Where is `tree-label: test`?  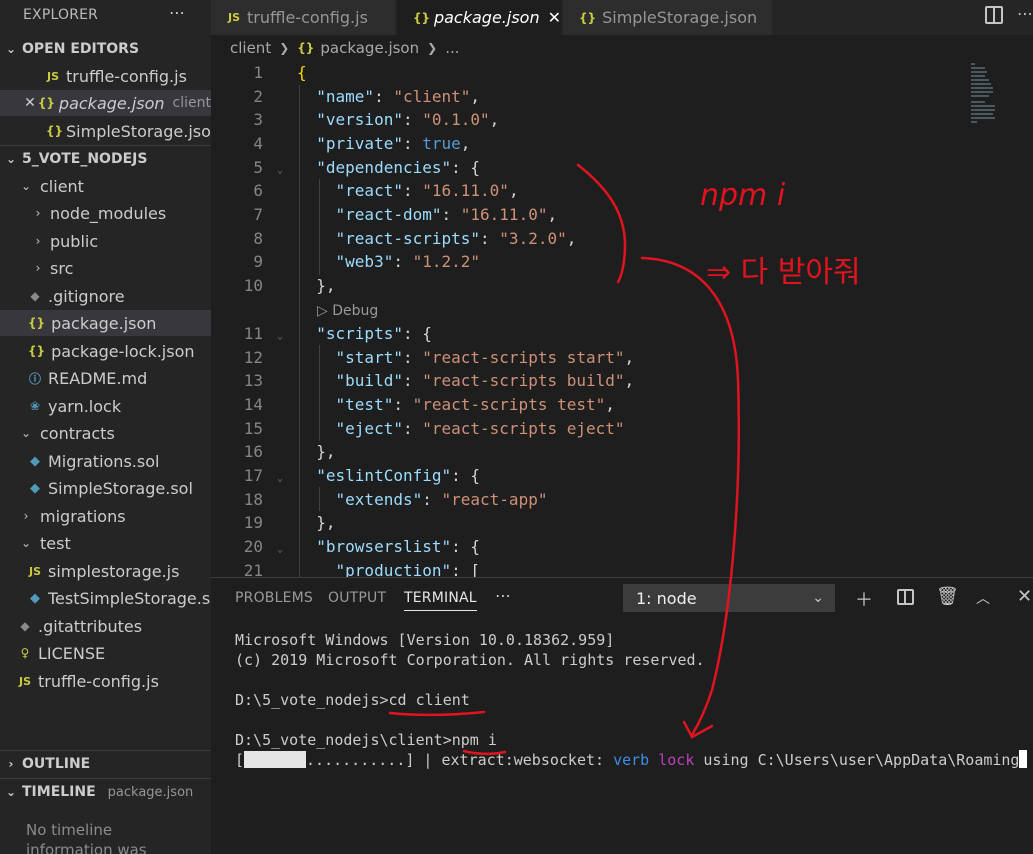
tree-label: test is located at coordinates (55, 543).